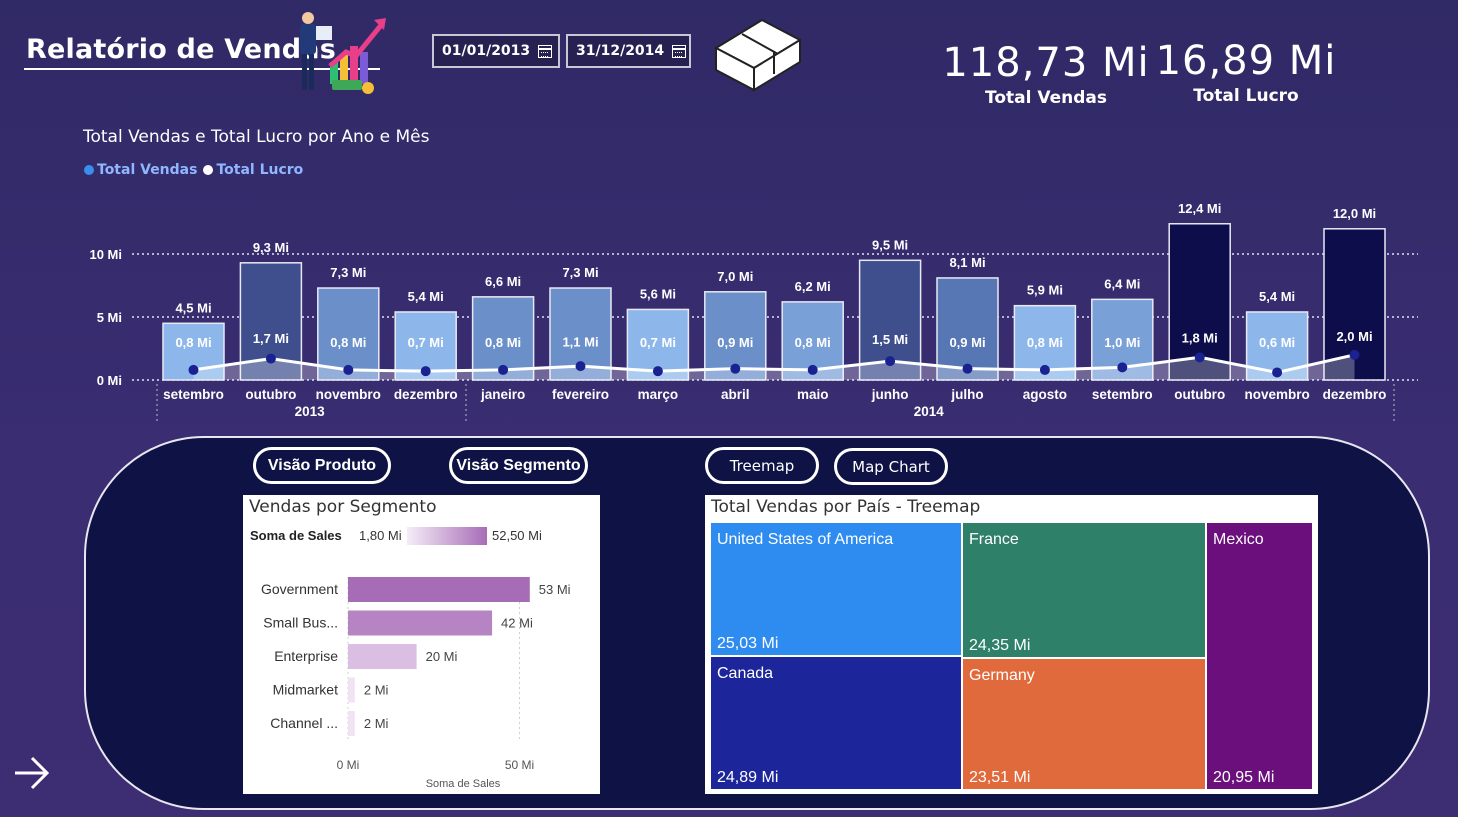 This screenshot has width=1458, height=817. Describe the element at coordinates (967, 262) in the screenshot. I see `bar-data-label: 8,1 Mi` at that location.